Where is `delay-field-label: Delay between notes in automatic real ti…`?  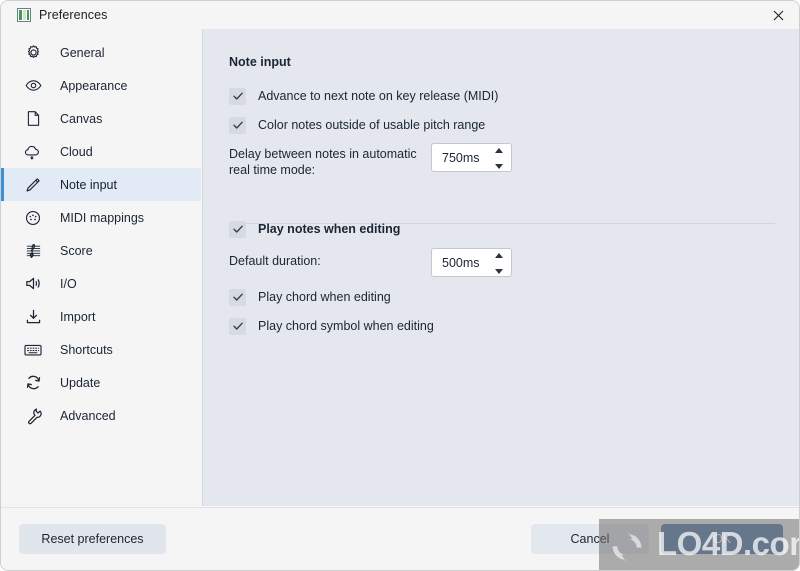 delay-field-label: Delay between notes in automatic real ti… is located at coordinates (323, 162).